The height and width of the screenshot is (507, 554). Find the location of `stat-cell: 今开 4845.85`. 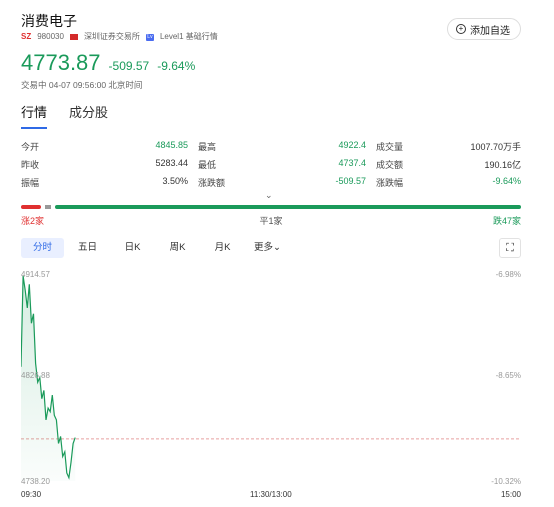

stat-cell: 今开 4845.85 is located at coordinates (109, 146).